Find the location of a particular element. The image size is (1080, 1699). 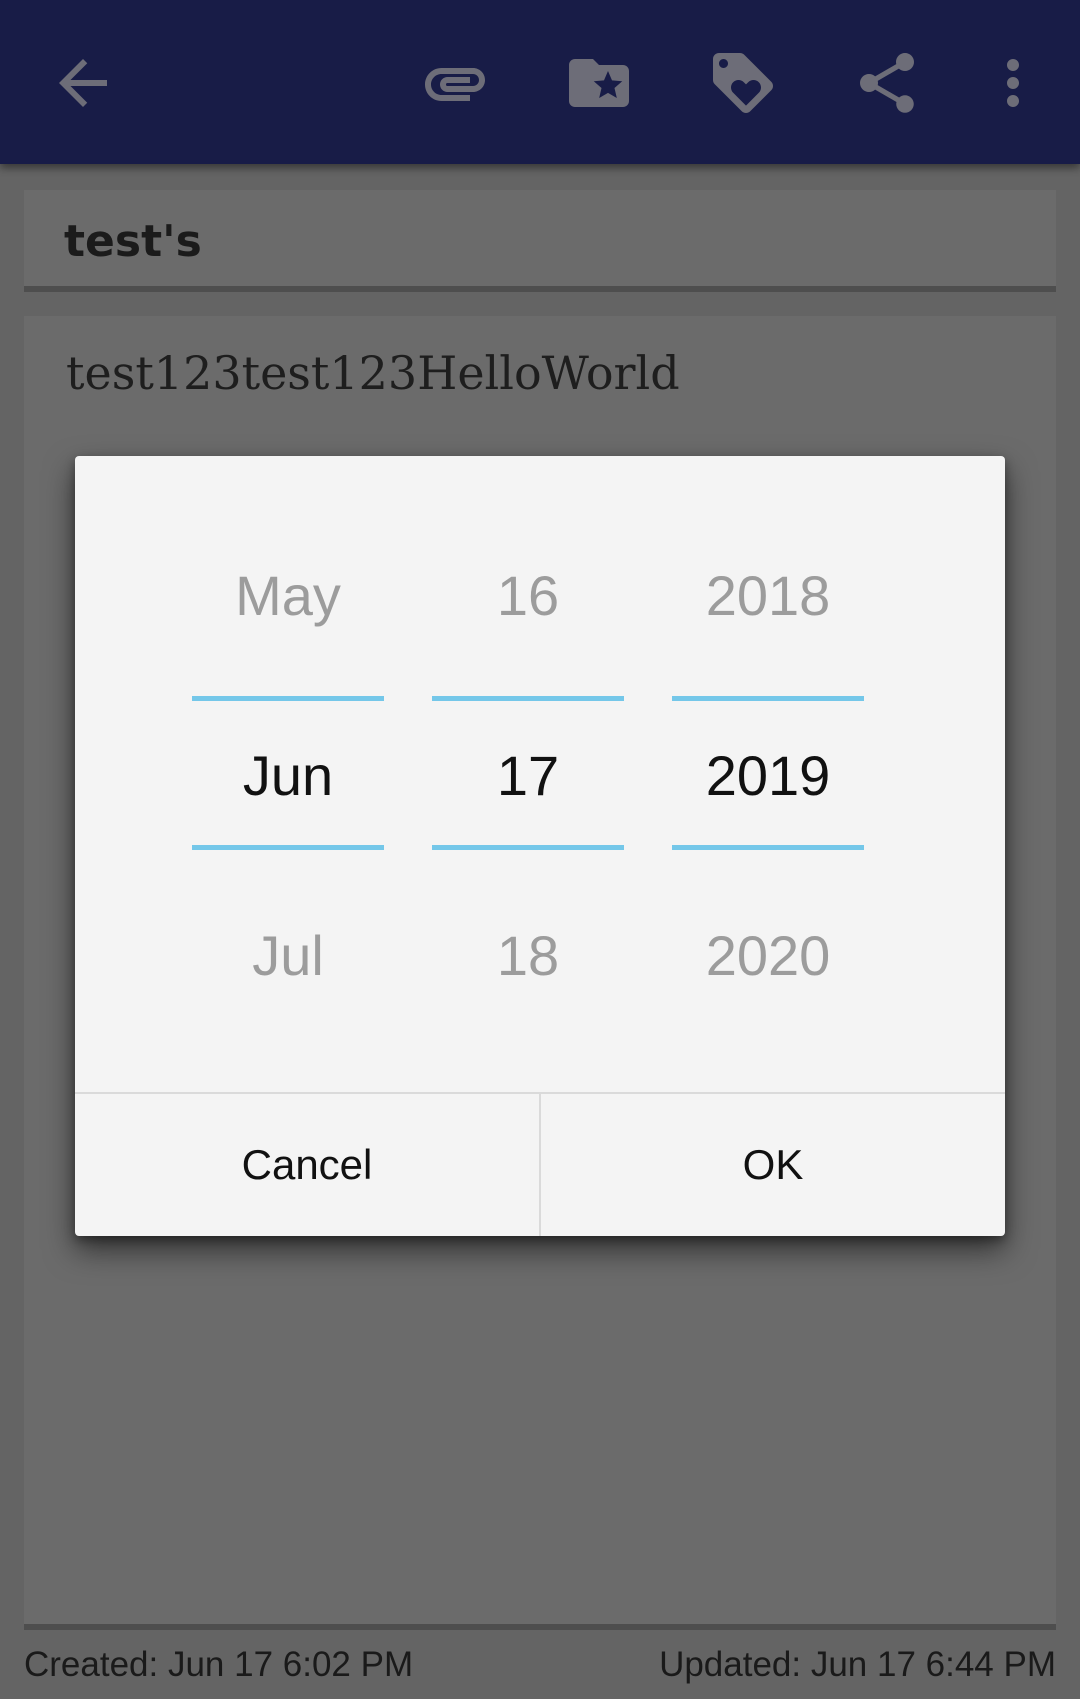

attachment-icon is located at coordinates (455, 83).